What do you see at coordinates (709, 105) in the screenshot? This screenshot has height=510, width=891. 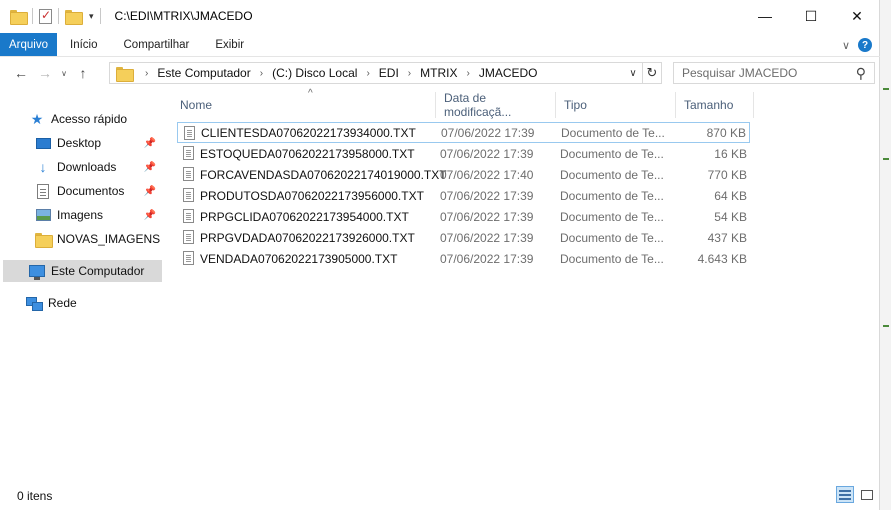 I see `column-header-label: Tamanho` at bounding box center [709, 105].